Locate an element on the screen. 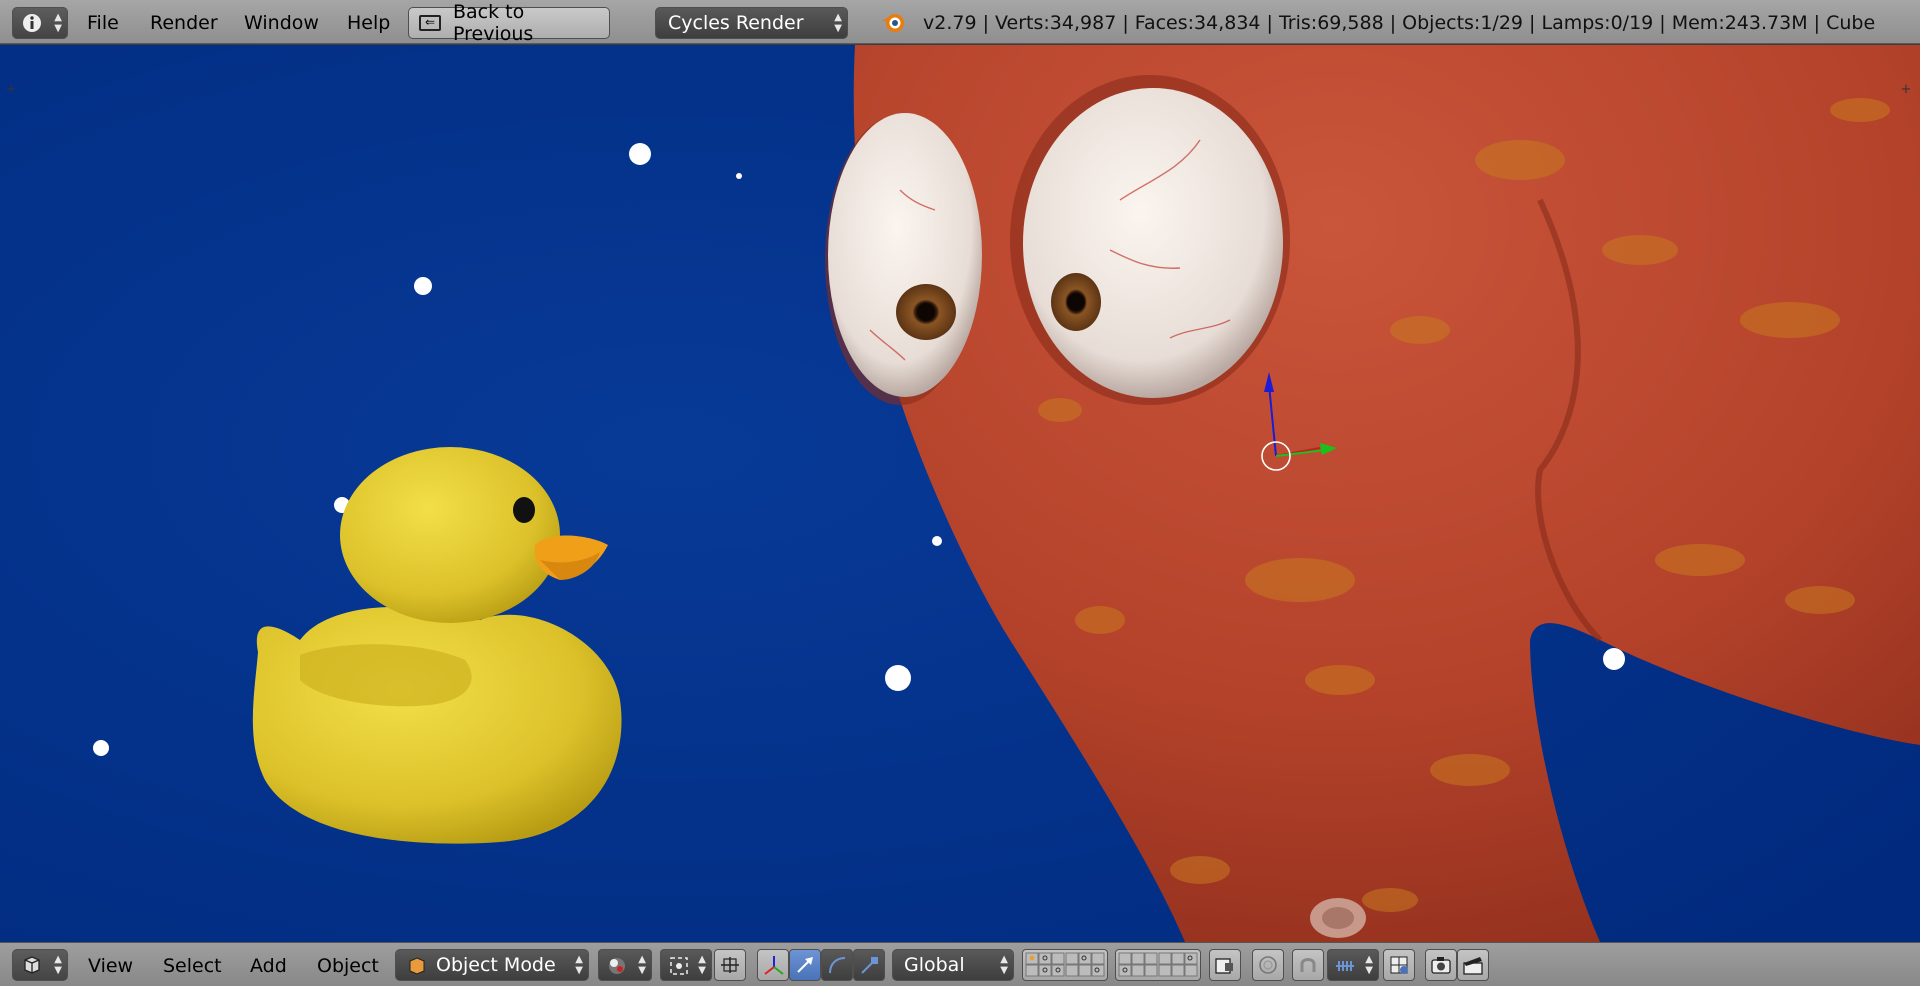 The width and height of the screenshot is (1920, 986). interaction-mode-select: Object Mode ▲ ▼ is located at coordinates (492, 965).